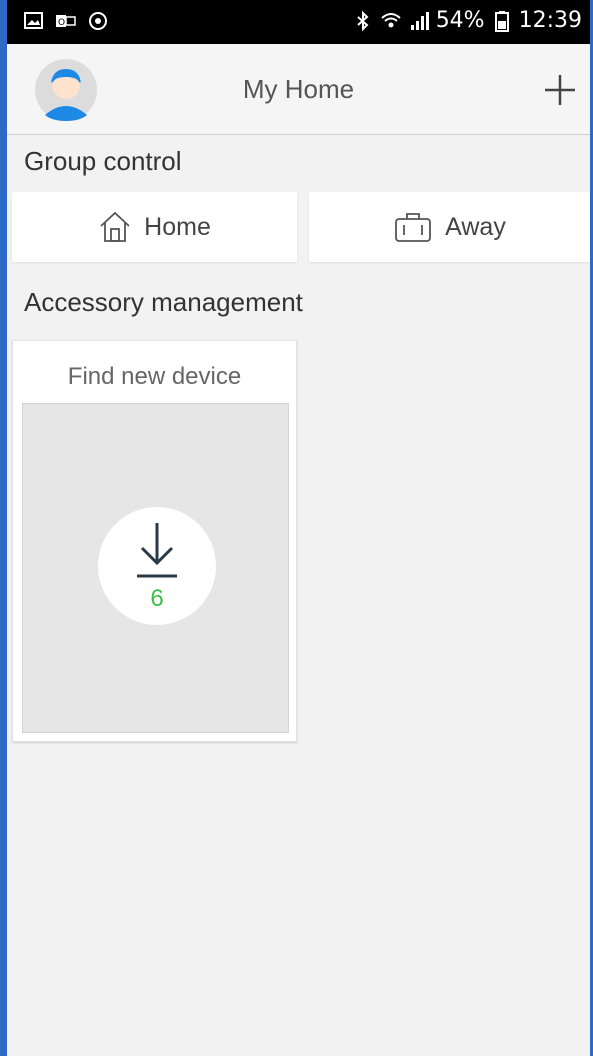 The image size is (593, 1056). Describe the element at coordinates (157, 598) in the screenshot. I see `device-count: 6` at that location.